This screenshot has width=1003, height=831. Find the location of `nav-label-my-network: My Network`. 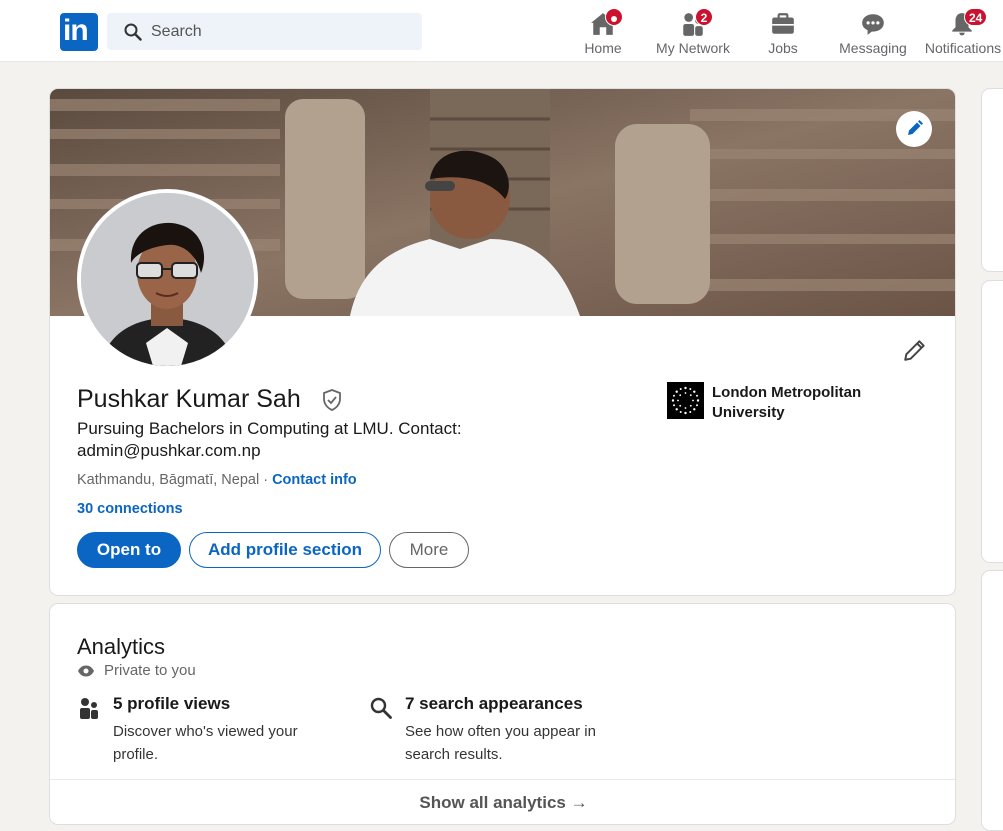

nav-label-my-network: My Network is located at coordinates (693, 48).